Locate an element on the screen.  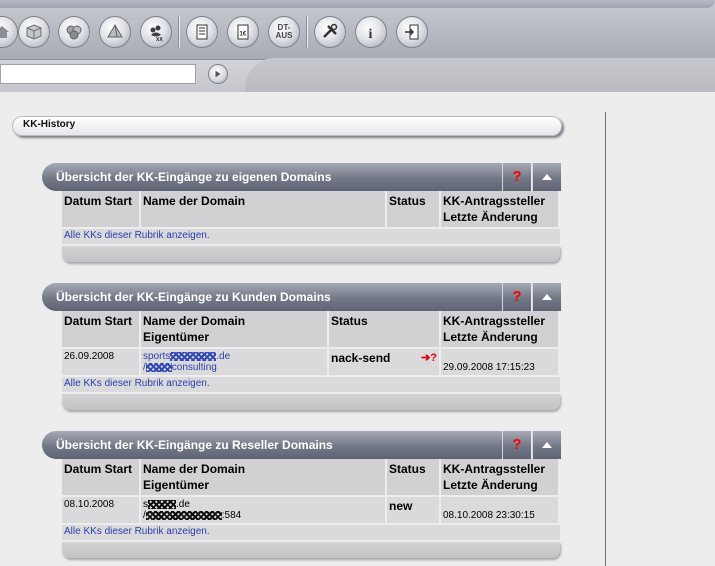
svg-text: 1€ is located at coordinates (243, 35).